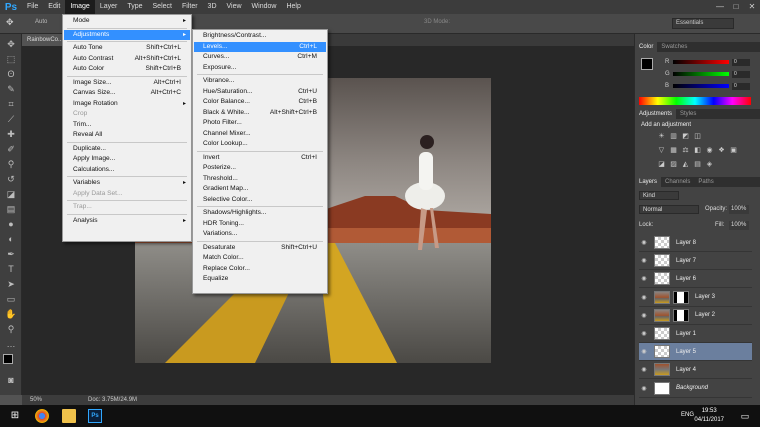  Describe the element at coordinates (11, 164) in the screenshot. I see `clone-stamp-tool-icon: ⚲` at that location.